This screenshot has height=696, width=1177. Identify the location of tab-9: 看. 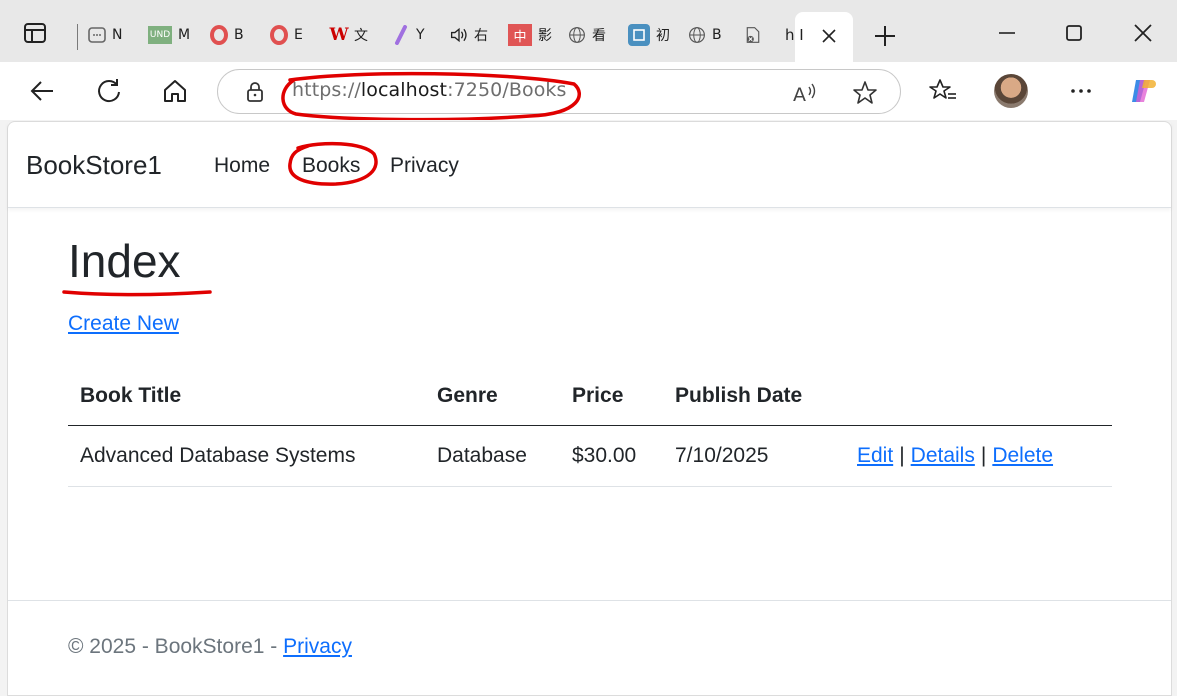
(587, 35).